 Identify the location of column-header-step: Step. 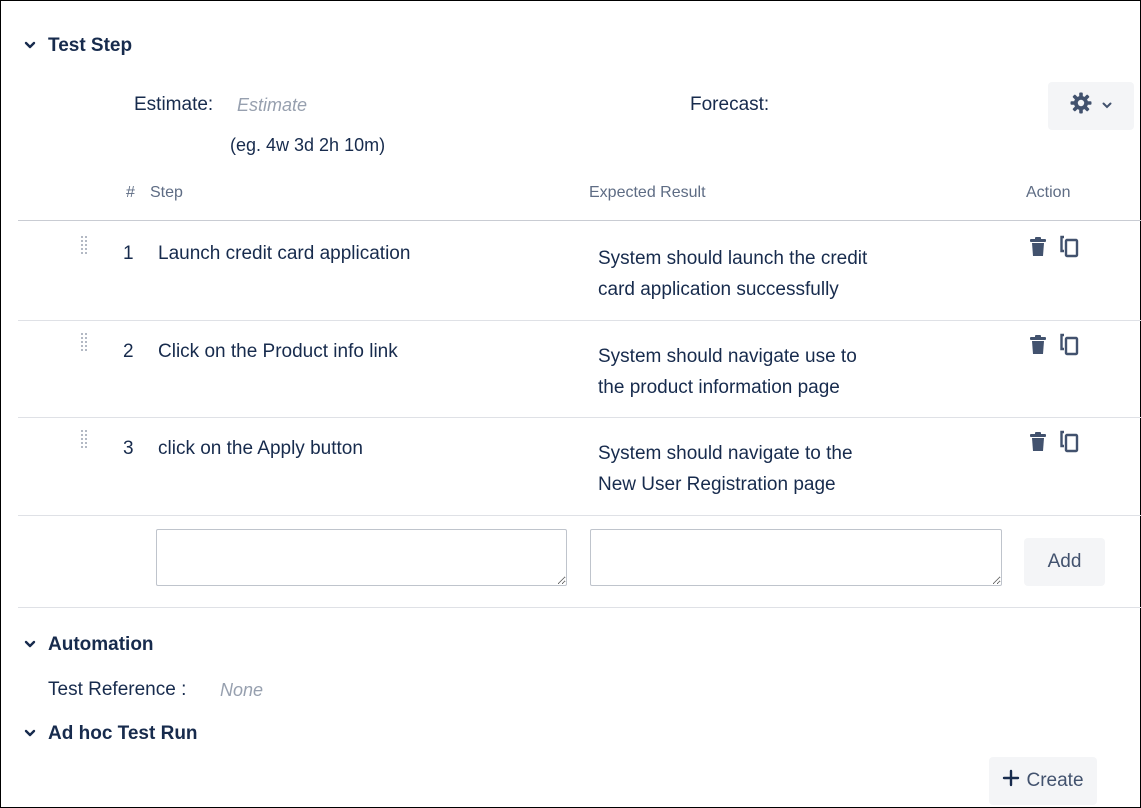
(166, 192).